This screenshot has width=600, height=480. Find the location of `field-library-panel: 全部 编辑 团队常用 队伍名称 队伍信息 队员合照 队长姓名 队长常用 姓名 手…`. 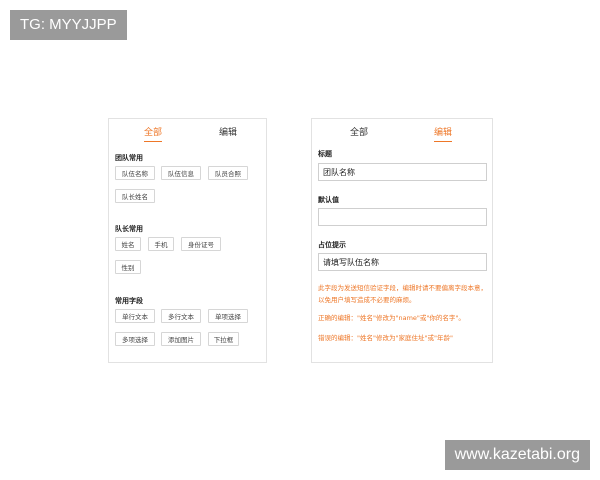

field-library-panel: 全部 编辑 团队常用 队伍名称 队伍信息 队员合照 队长姓名 队长常用 姓名 手… is located at coordinates (187, 240).